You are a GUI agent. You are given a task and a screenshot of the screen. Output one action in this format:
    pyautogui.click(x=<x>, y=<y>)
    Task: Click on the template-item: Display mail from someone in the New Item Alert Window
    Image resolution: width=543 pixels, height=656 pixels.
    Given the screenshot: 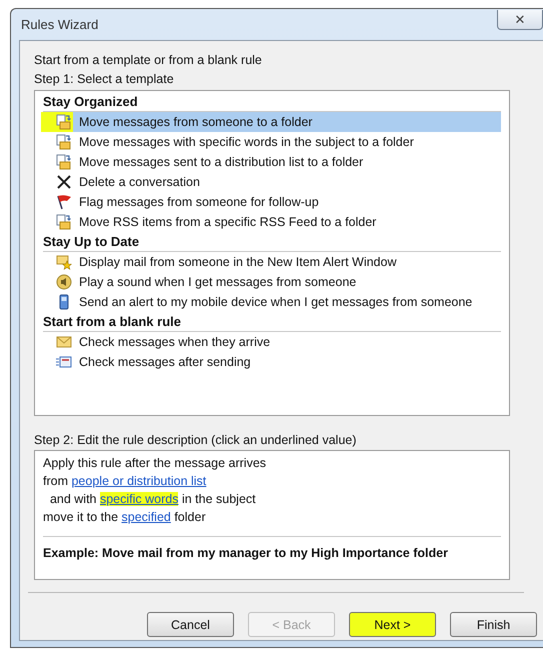 What is the action you would take?
    pyautogui.click(x=272, y=262)
    